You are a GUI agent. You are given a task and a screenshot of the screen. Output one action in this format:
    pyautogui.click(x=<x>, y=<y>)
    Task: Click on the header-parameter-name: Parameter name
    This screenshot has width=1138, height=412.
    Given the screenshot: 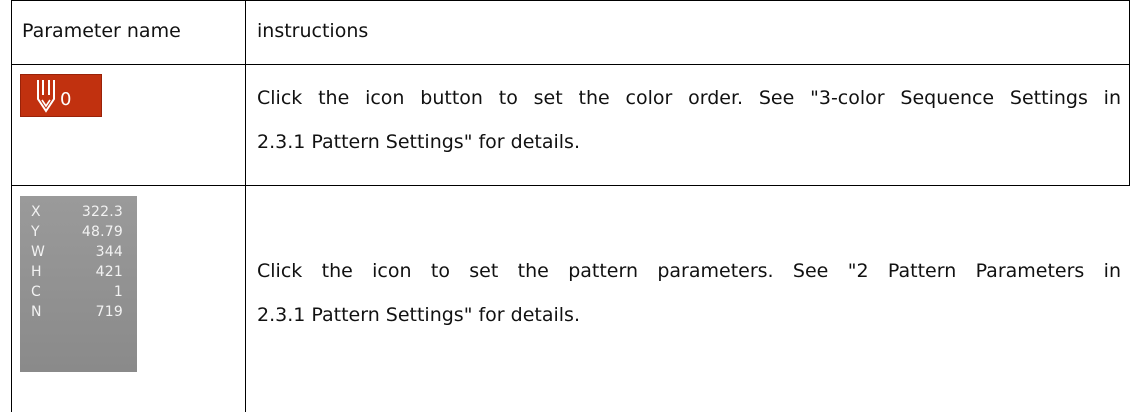 What is the action you would take?
    pyautogui.click(x=101, y=31)
    